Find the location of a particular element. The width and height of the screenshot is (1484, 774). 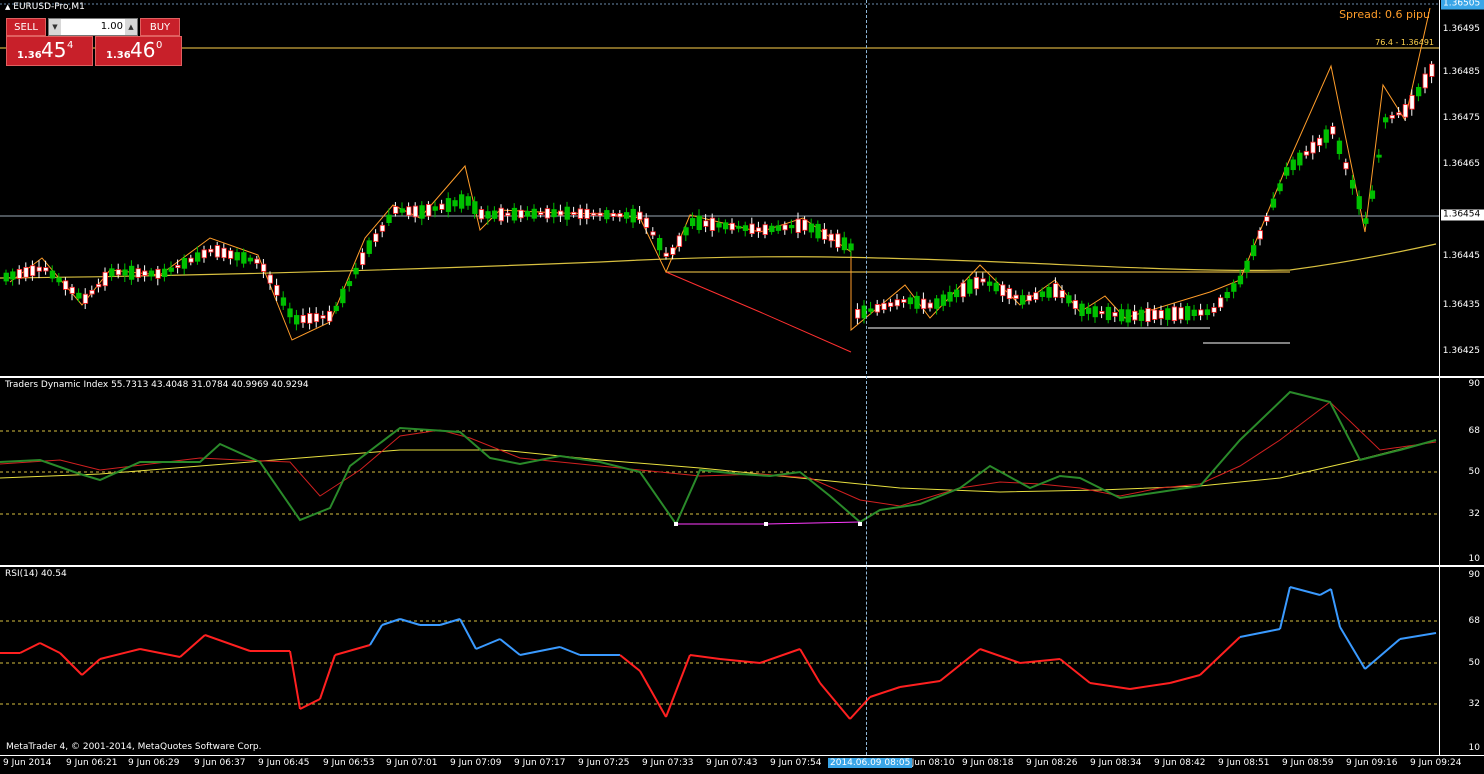

time-axis-label: 9 Jun 08:51 is located at coordinates (1244, 763).